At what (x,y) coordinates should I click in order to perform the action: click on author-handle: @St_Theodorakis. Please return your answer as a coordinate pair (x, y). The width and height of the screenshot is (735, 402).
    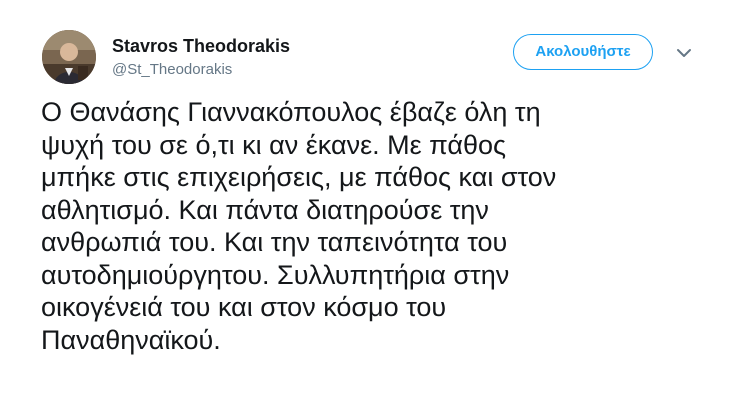
    Looking at the image, I should click on (172, 69).